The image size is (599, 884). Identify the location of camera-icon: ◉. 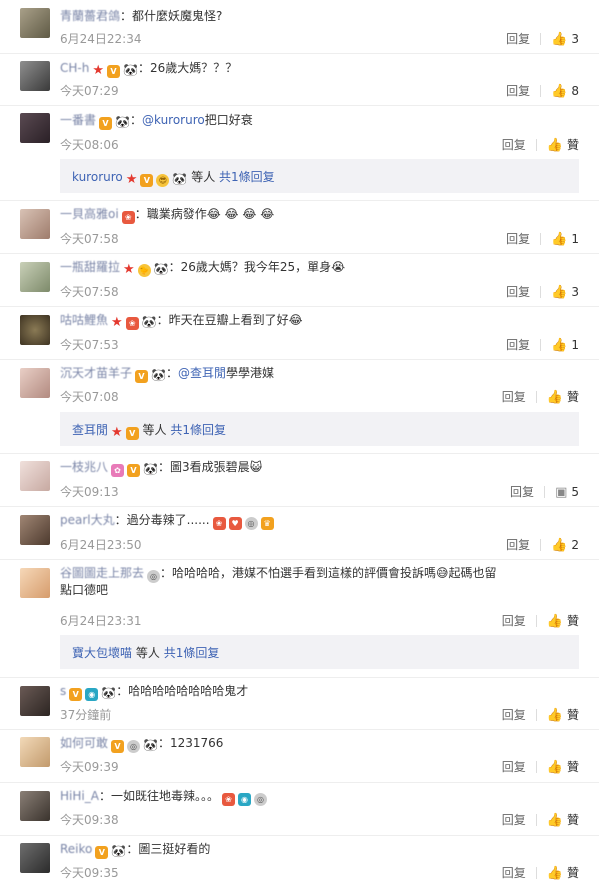
(92, 694).